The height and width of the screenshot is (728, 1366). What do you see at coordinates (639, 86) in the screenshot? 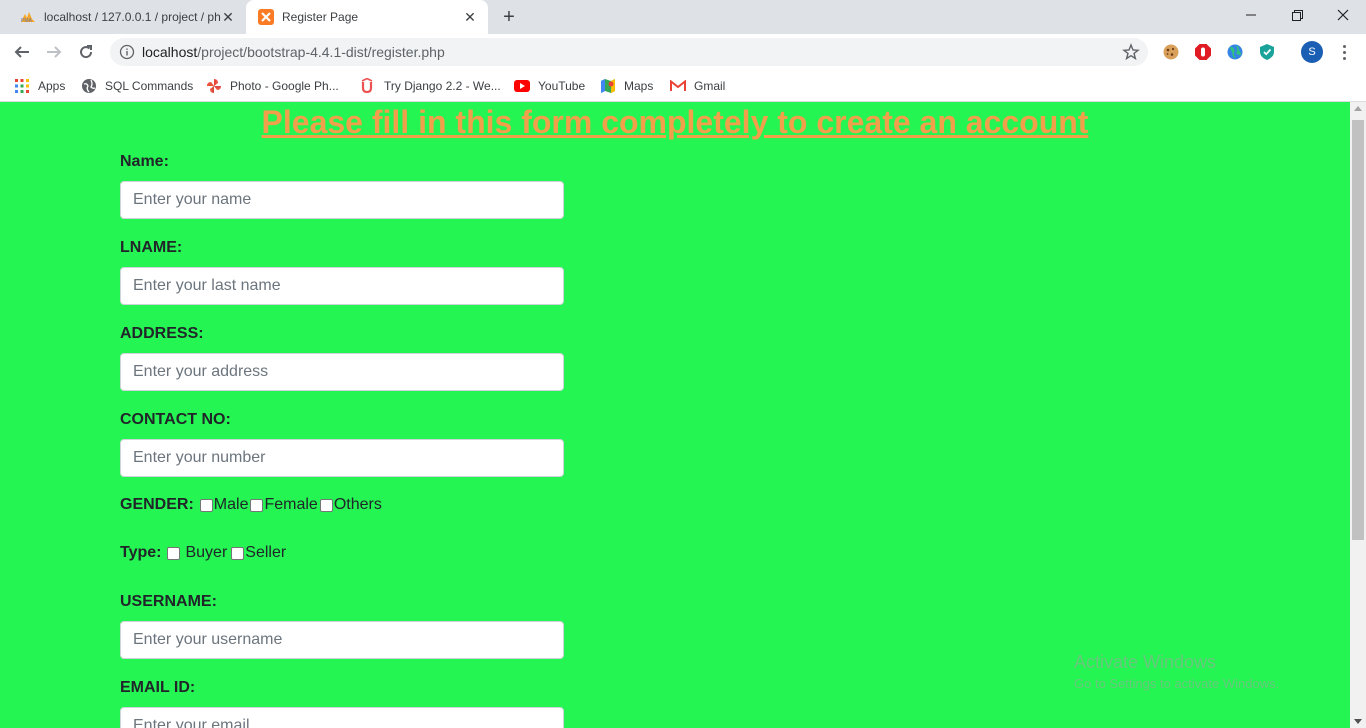
I see `bookmark-label: Maps` at bounding box center [639, 86].